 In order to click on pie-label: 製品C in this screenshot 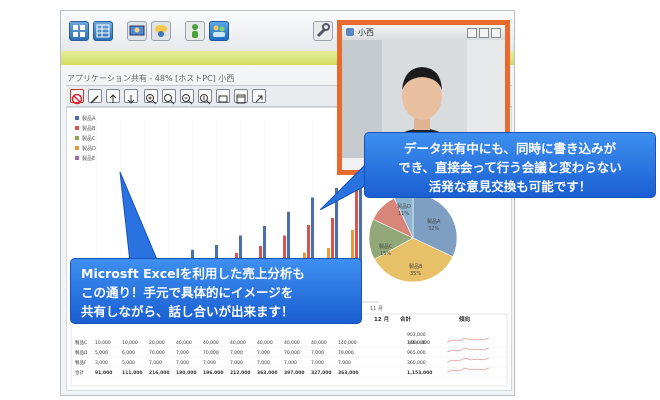, I will do `click(386, 246)`.